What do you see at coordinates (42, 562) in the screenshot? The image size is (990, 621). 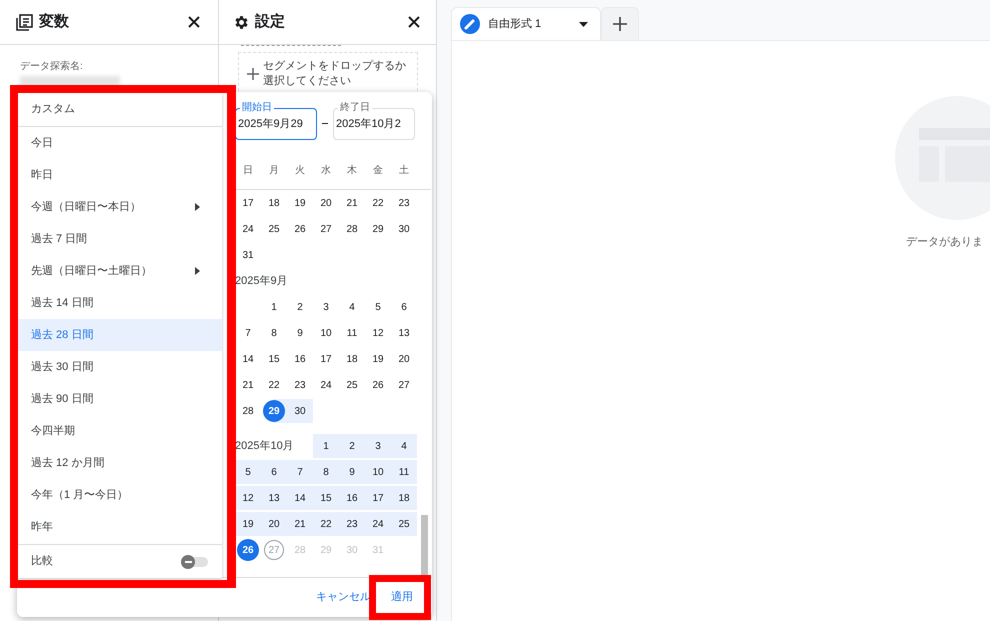 I see `compare-label: 比較` at bounding box center [42, 562].